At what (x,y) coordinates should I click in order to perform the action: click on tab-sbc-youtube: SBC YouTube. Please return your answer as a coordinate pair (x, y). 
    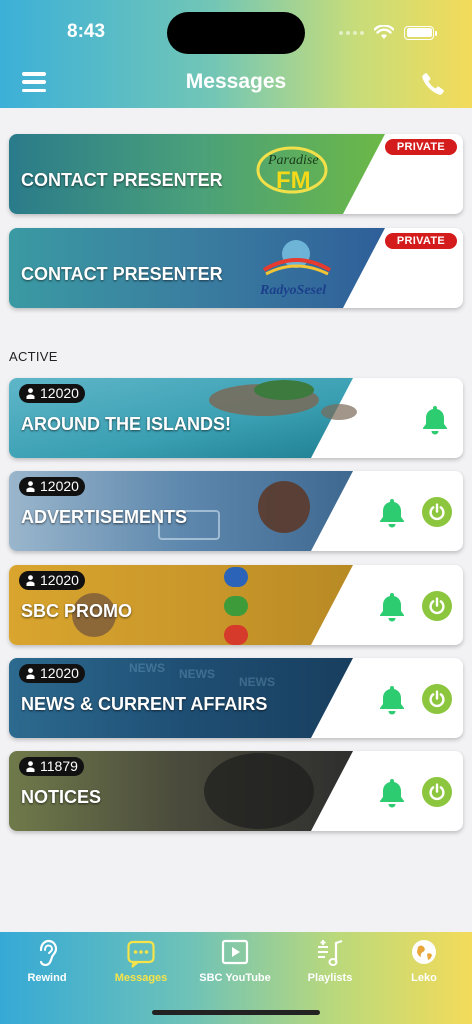
    Looking at the image, I should click on (235, 961).